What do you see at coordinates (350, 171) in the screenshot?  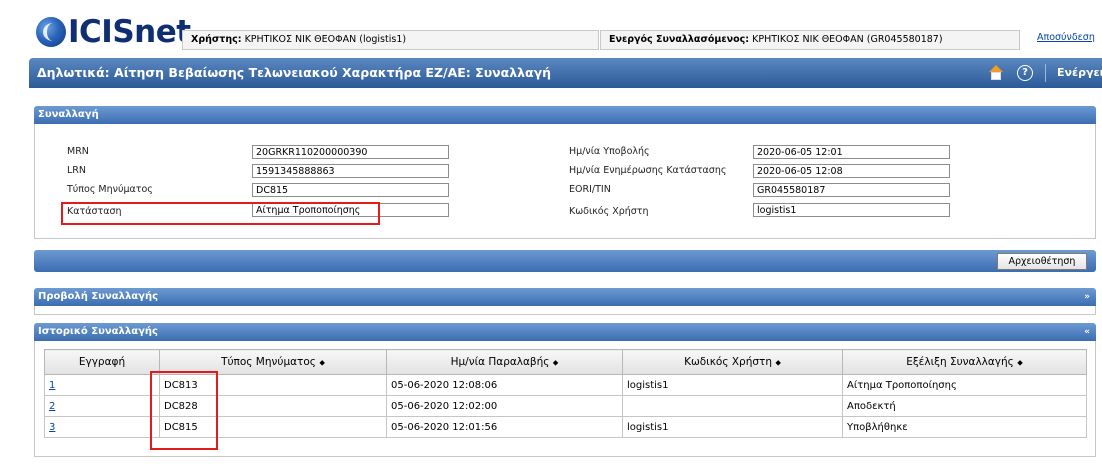 I see `lrn-field: 1591345888863` at bounding box center [350, 171].